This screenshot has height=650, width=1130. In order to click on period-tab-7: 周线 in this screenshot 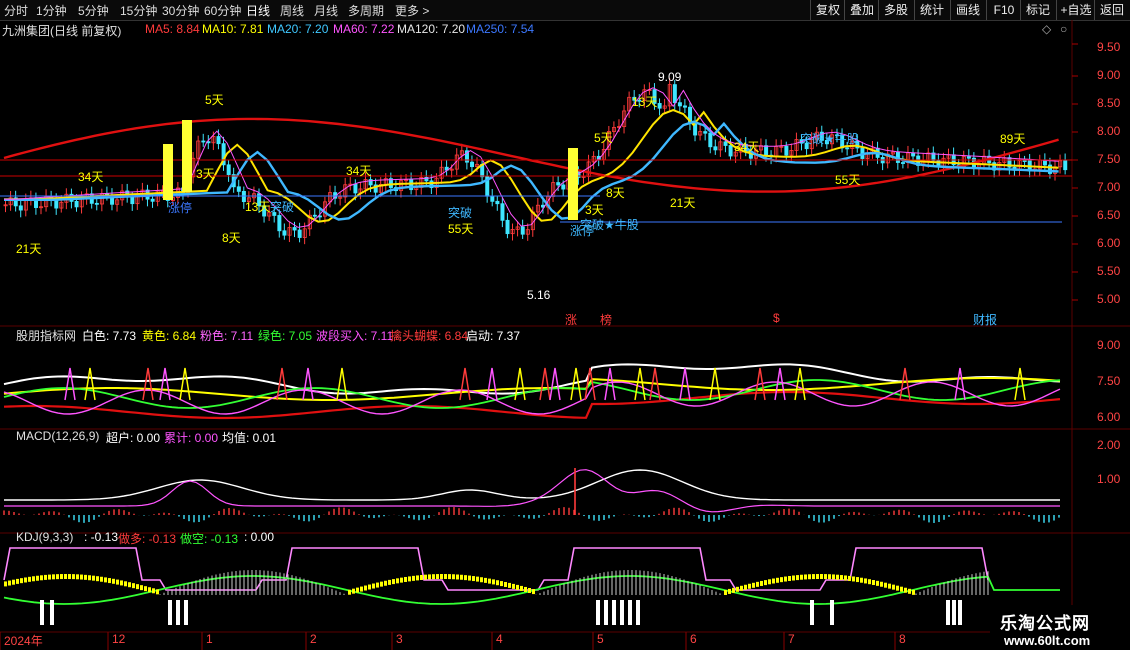, I will do `click(292, 10)`.